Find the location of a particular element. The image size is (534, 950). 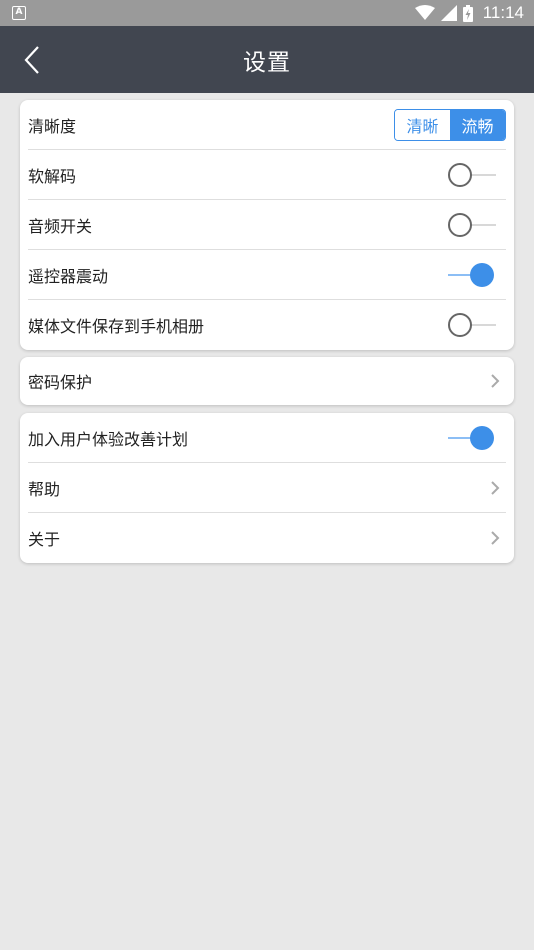

save-media-toggle is located at coordinates (472, 325).